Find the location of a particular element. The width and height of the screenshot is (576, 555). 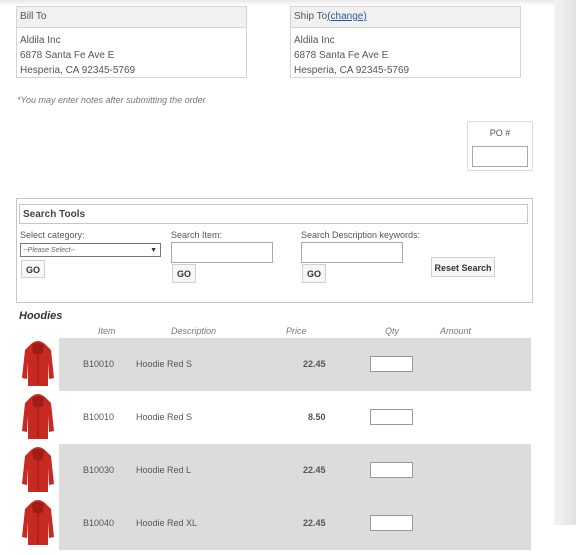

bill-to-line: Hesperia, CA 92345-5769 is located at coordinates (78, 70).